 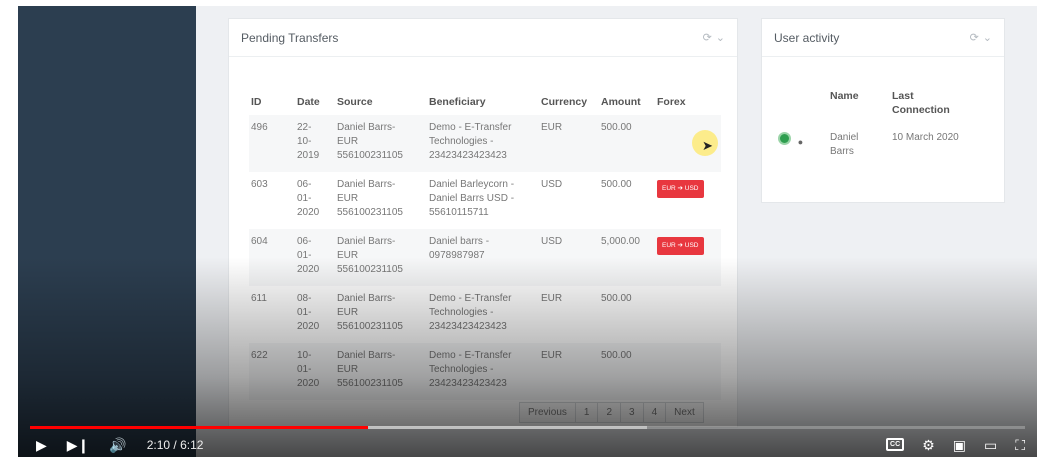 I want to click on volume-icon: 🔊, so click(x=117, y=445).